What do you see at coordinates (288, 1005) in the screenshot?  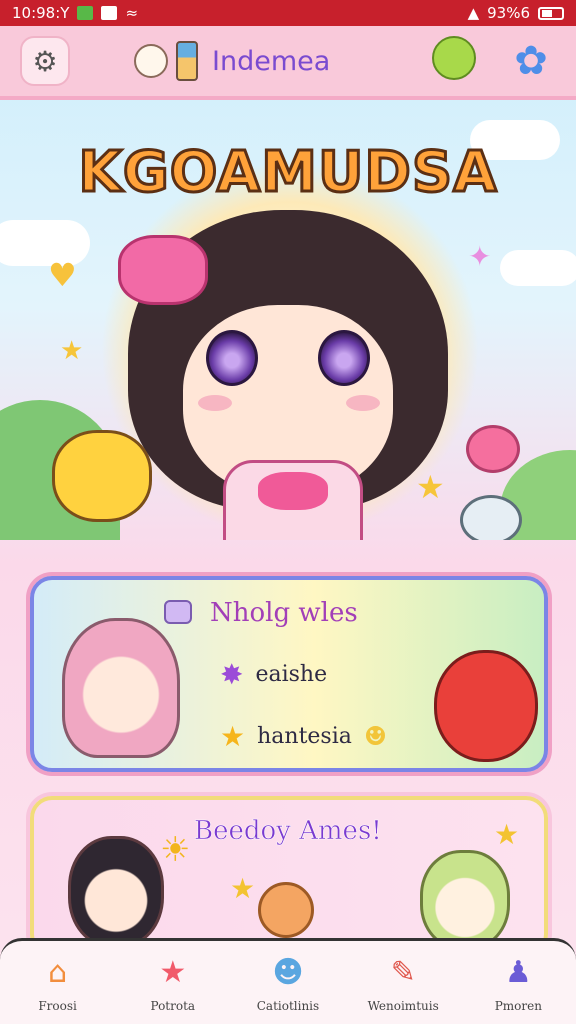 I see `nav-label: Catiotlinis` at bounding box center [288, 1005].